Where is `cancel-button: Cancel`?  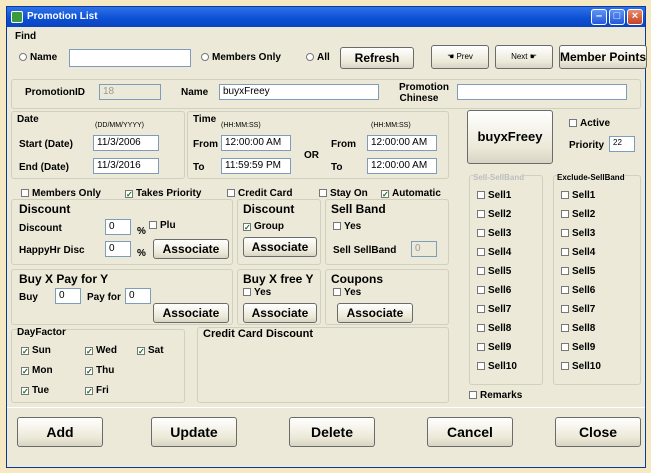 cancel-button: Cancel is located at coordinates (470, 432).